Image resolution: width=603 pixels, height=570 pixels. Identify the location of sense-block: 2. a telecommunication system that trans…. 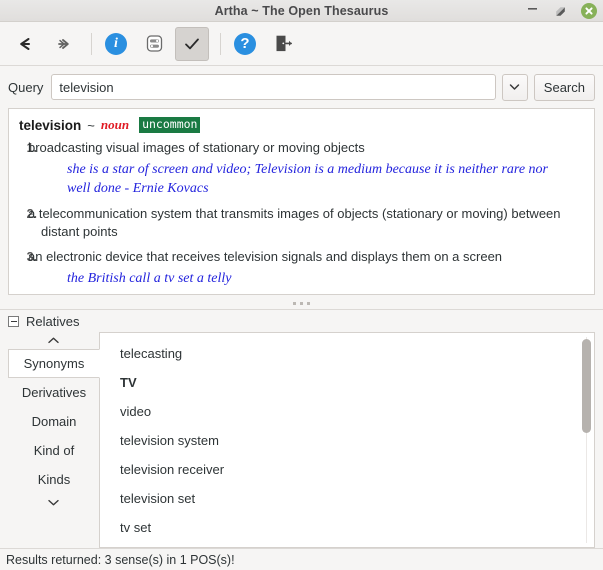
(301, 224).